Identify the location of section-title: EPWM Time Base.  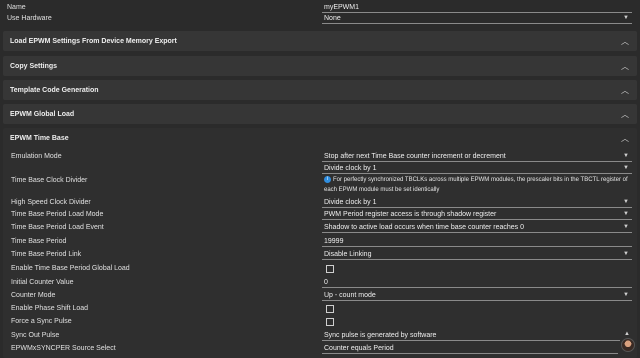
(39, 138).